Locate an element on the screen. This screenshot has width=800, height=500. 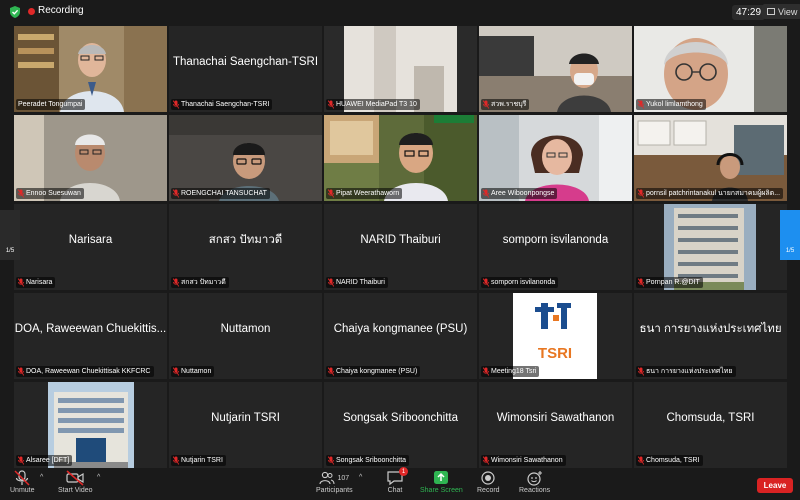
participant-tile: HUAWEI MediaPad T3 10 is located at coordinates (400, 69).